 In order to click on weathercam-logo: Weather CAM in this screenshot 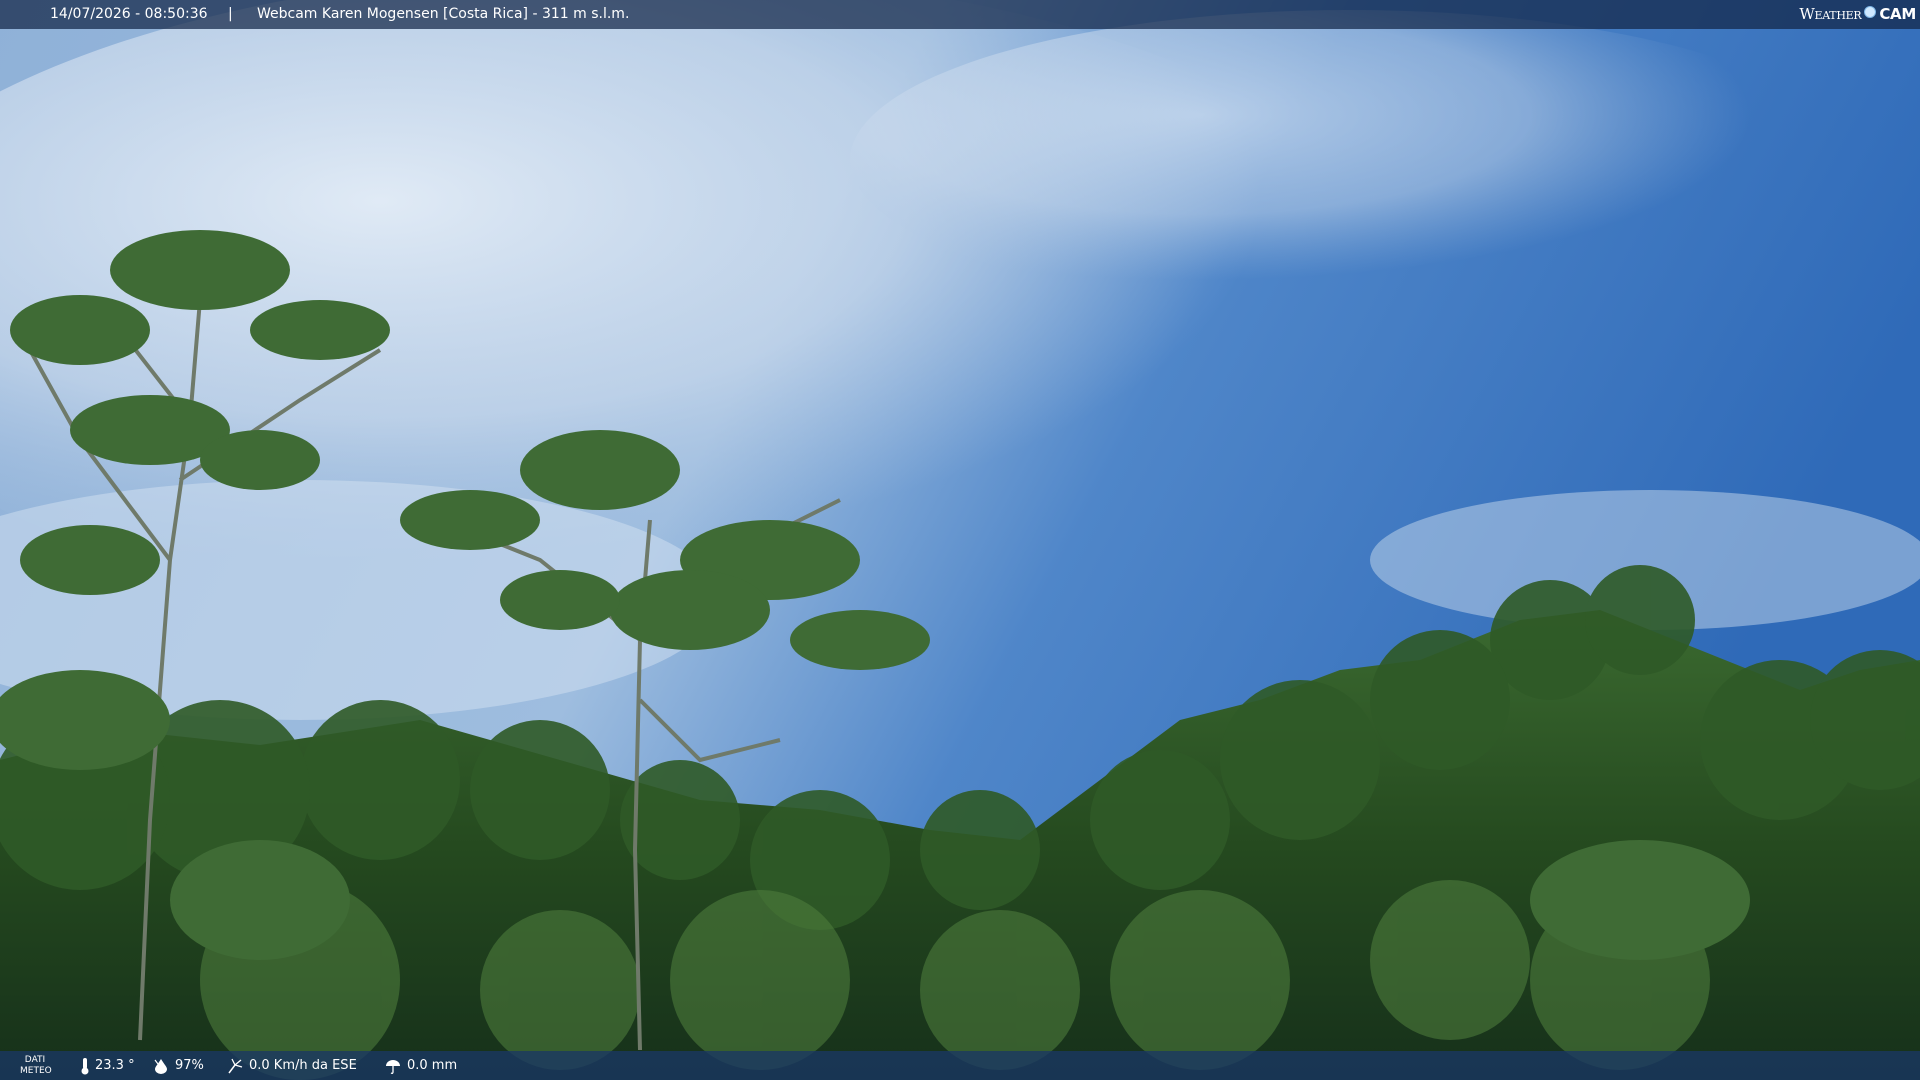, I will do `click(1857, 14)`.